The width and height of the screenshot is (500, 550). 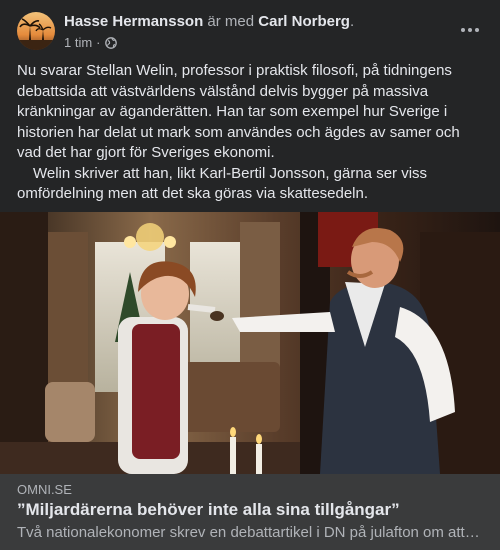 What do you see at coordinates (36, 31) in the screenshot?
I see `author-avatar` at bounding box center [36, 31].